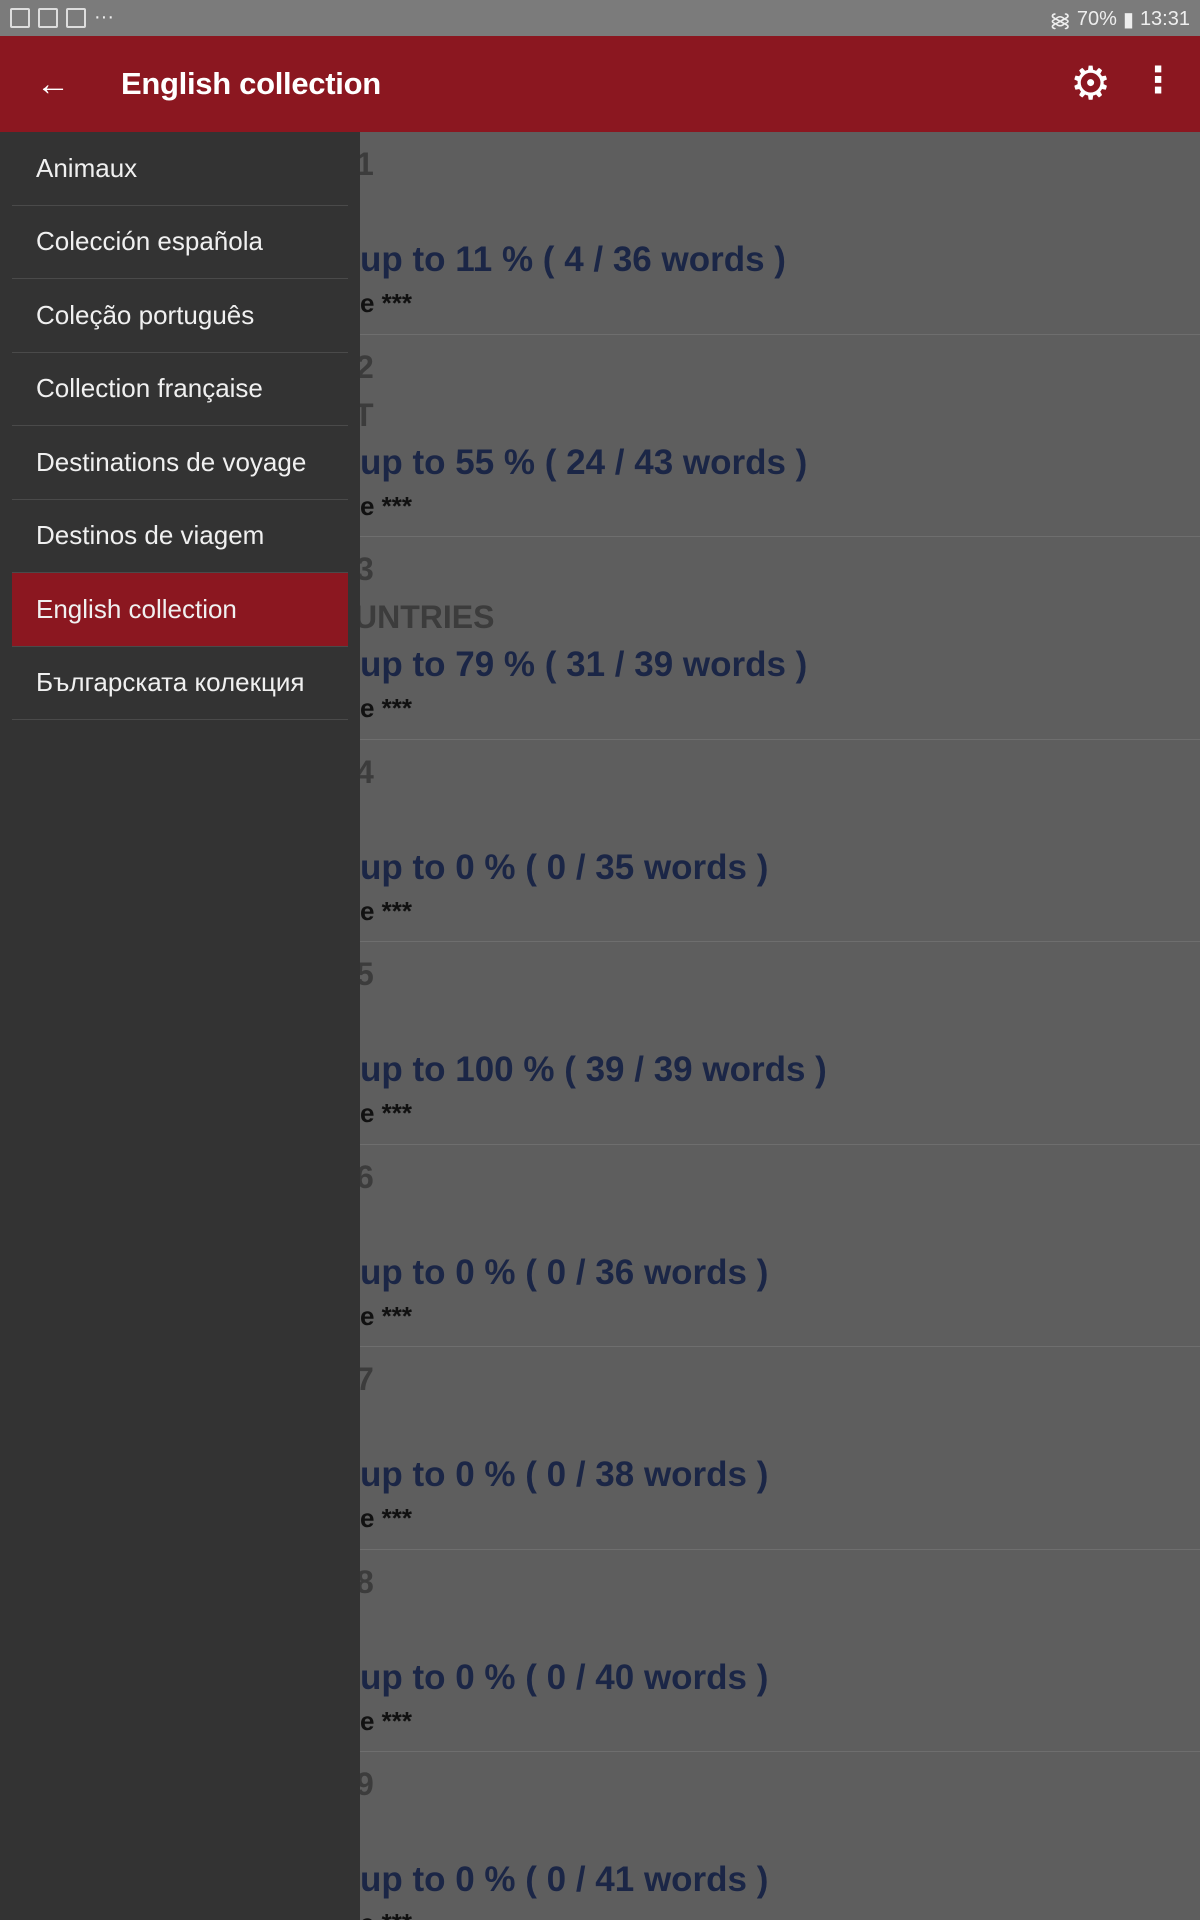 The width and height of the screenshot is (1200, 1920). What do you see at coordinates (150, 535) in the screenshot?
I see `drawer-item-label: Destinos de viagem` at bounding box center [150, 535].